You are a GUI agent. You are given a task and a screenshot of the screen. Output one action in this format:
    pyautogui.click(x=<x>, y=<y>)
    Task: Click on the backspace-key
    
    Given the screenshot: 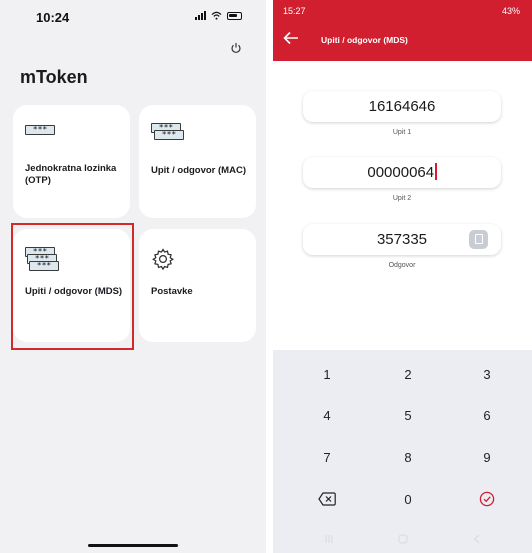 What is the action you would take?
    pyautogui.click(x=327, y=500)
    